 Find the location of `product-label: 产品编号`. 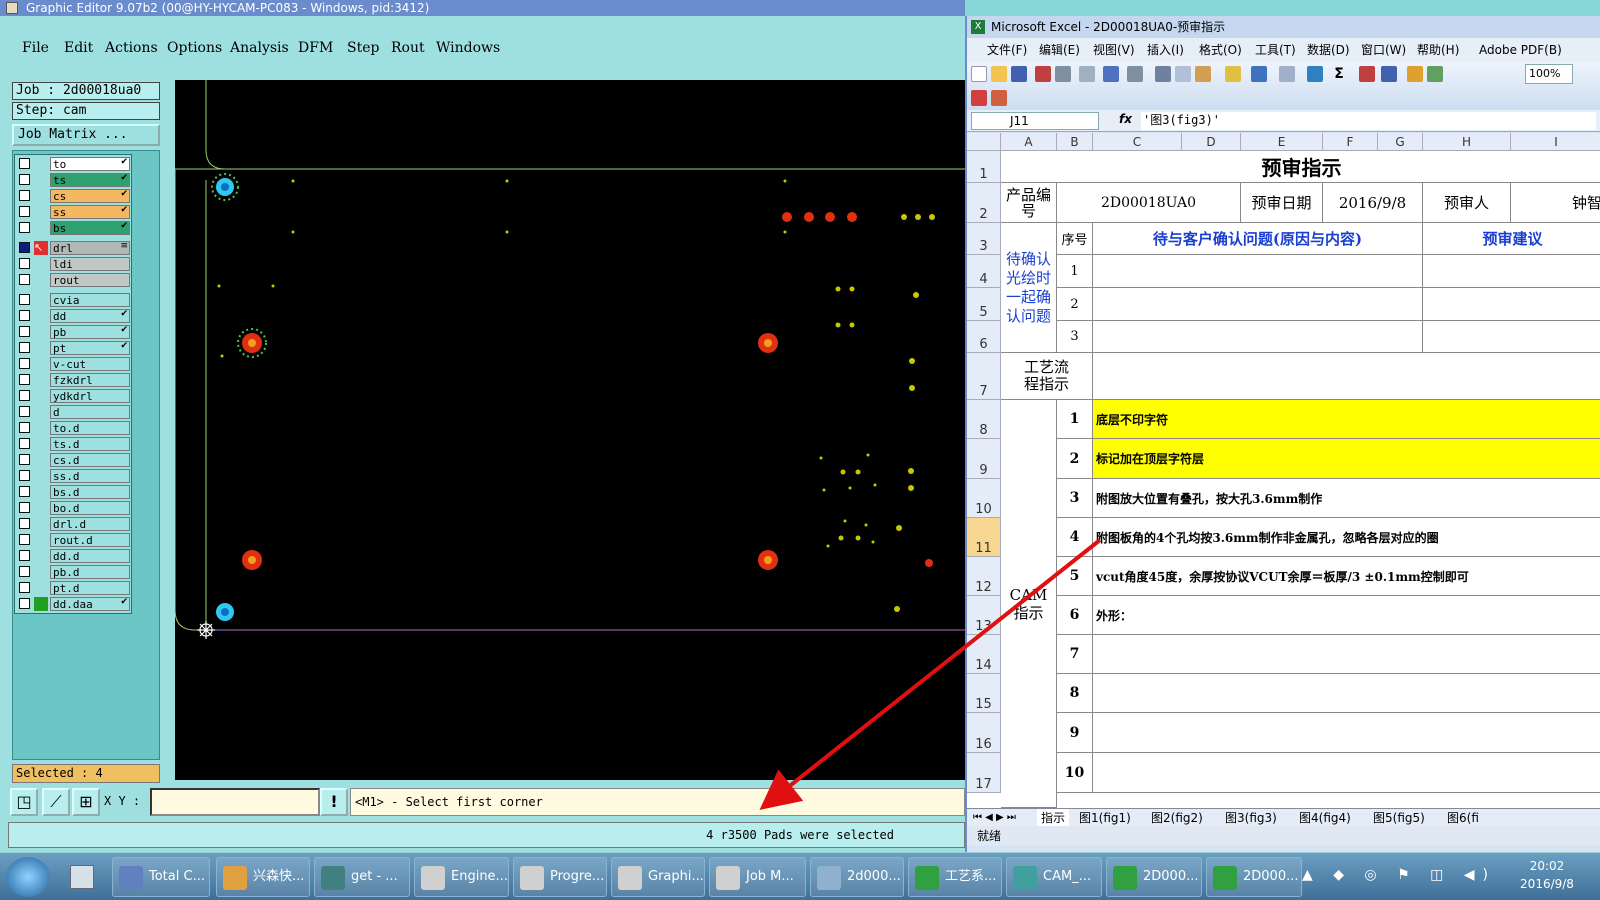

product-label: 产品编号 is located at coordinates (1029, 203).